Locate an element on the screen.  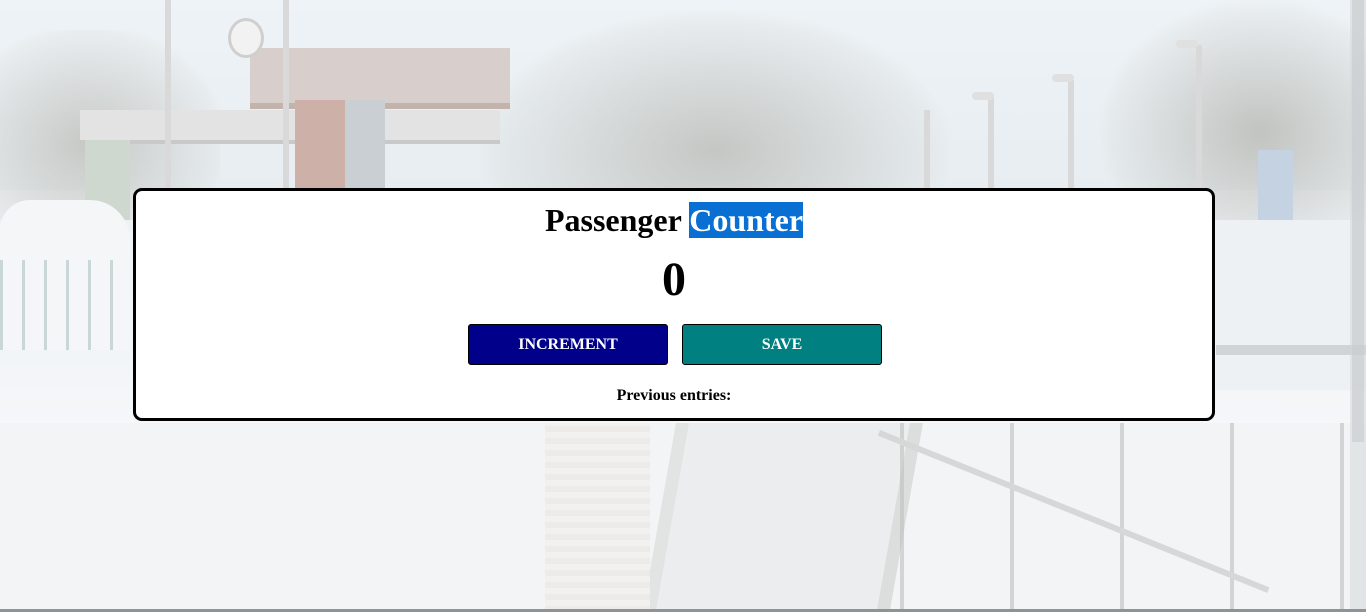
save-button: SAVE is located at coordinates (782, 344).